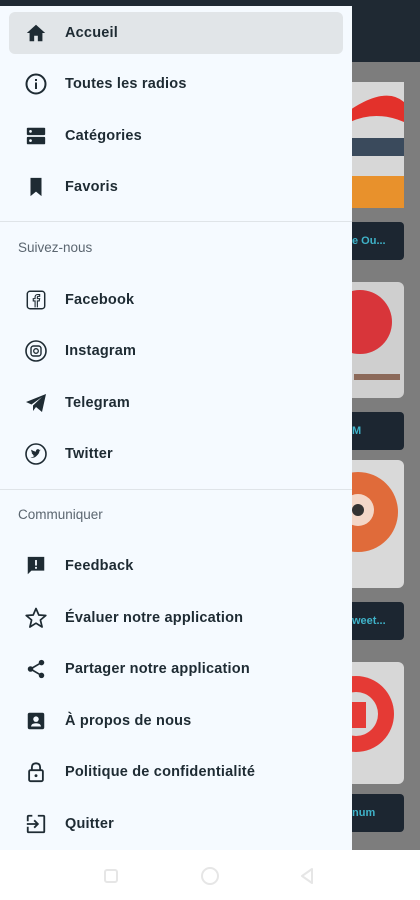 The image size is (420, 900). I want to click on menu-item-feedback: Feedback, so click(176, 566).